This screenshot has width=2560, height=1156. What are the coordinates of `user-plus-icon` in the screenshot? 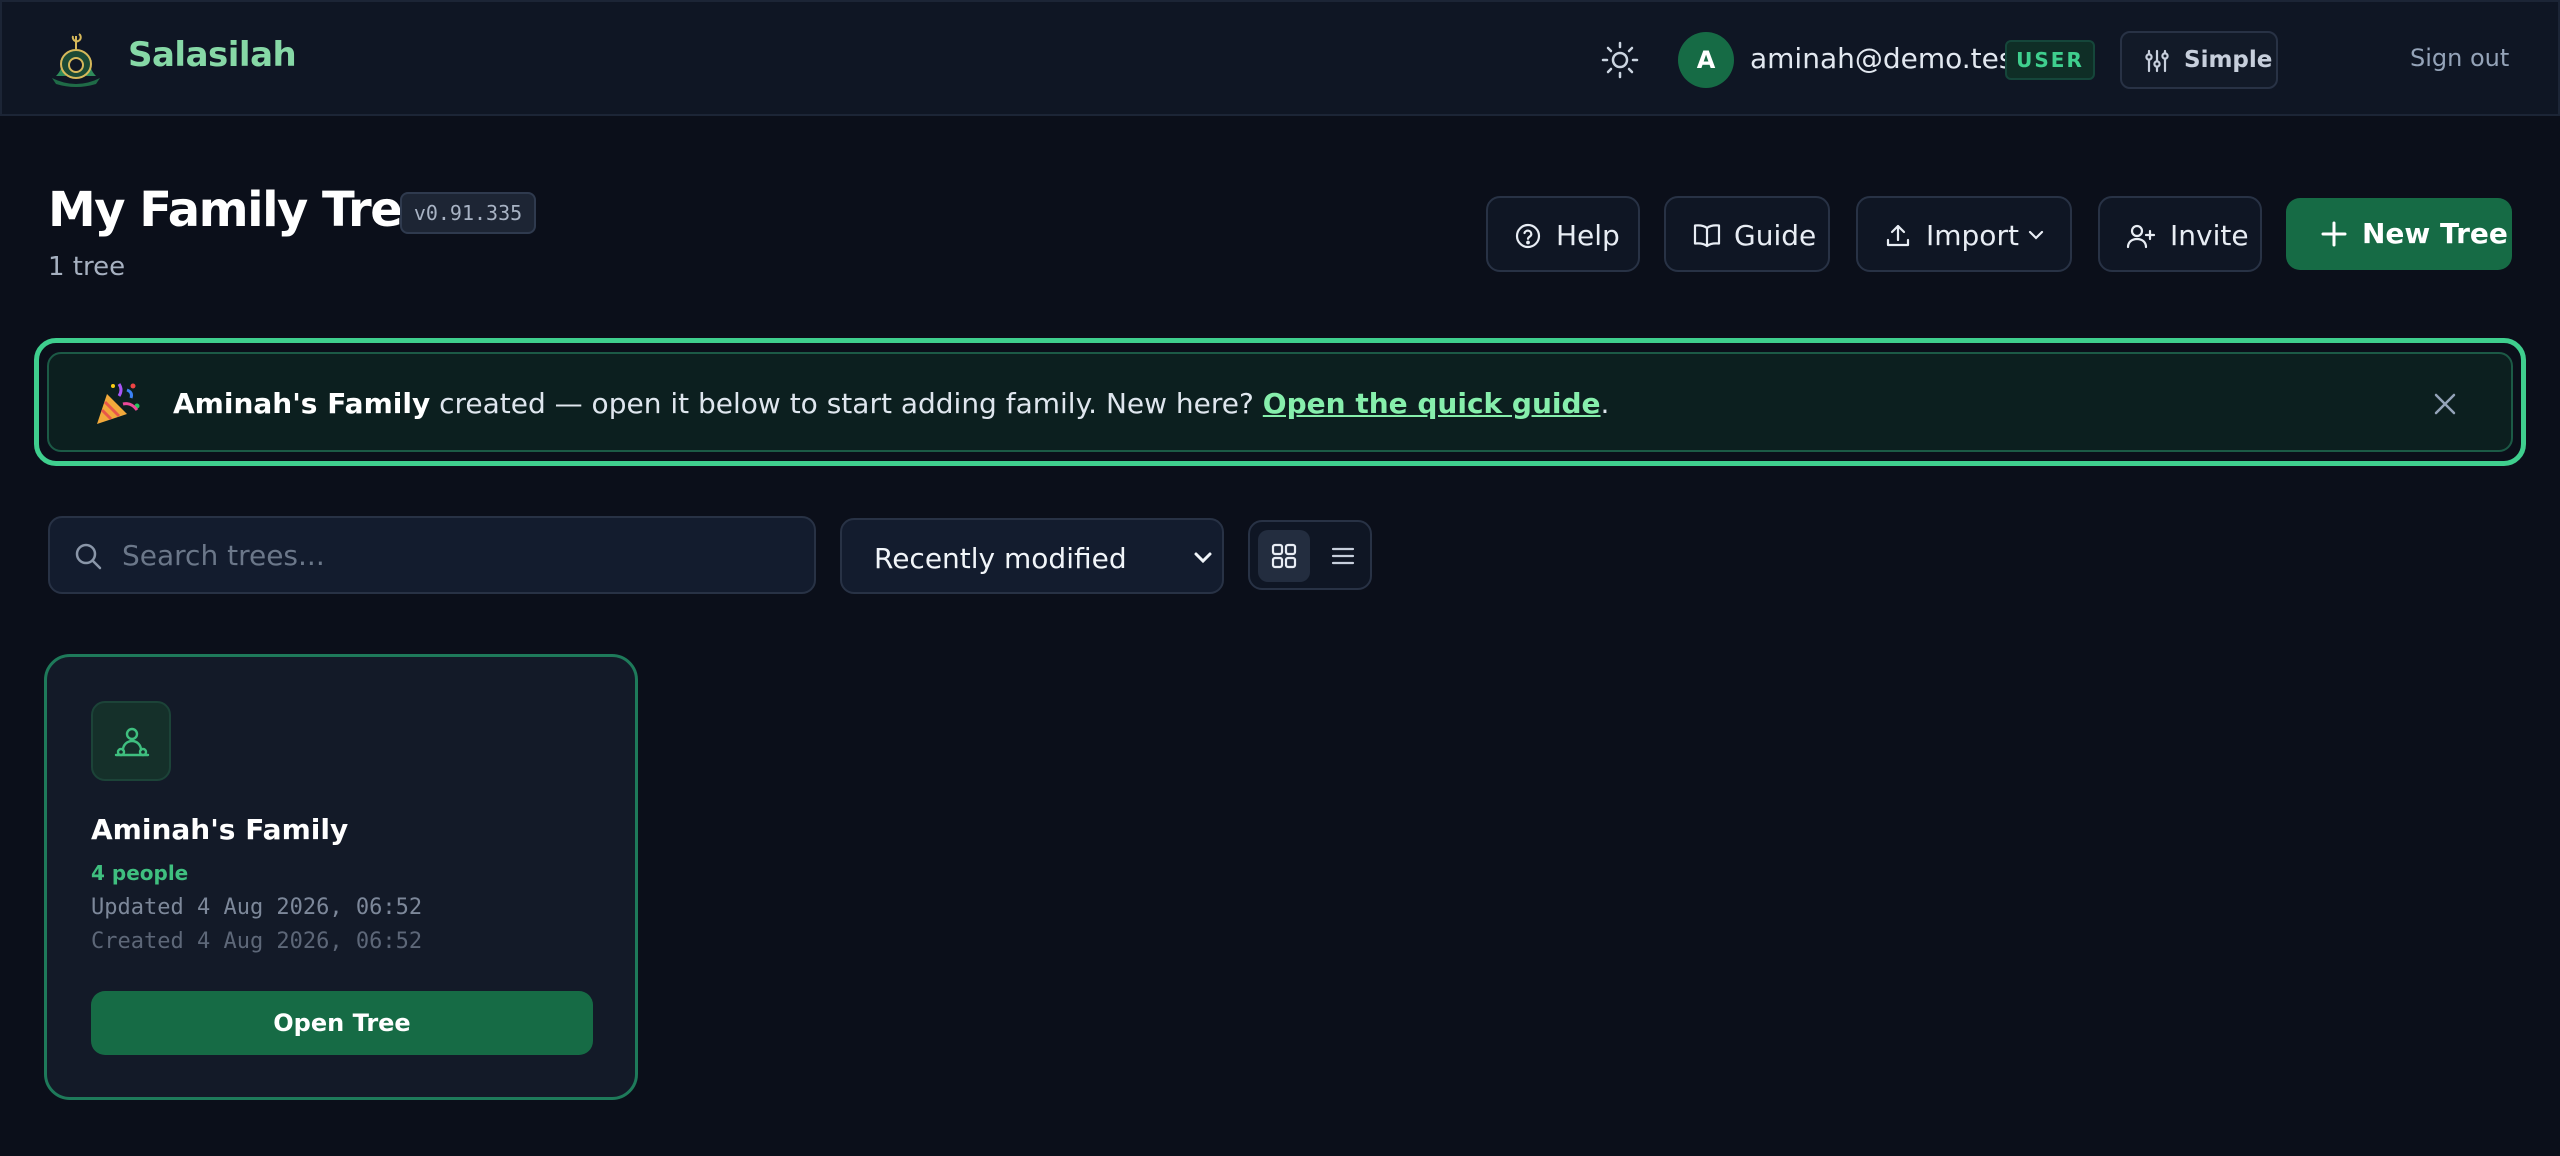 It's located at (2141, 236).